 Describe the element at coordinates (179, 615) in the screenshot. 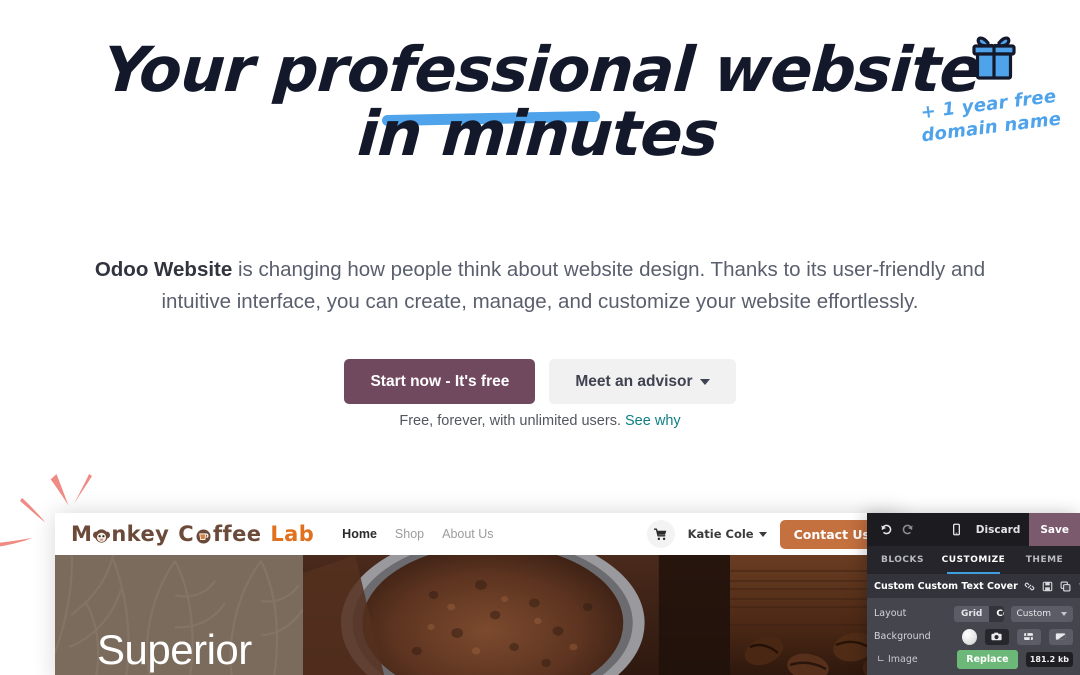

I see `preview-hero-left-pane: Superior` at that location.